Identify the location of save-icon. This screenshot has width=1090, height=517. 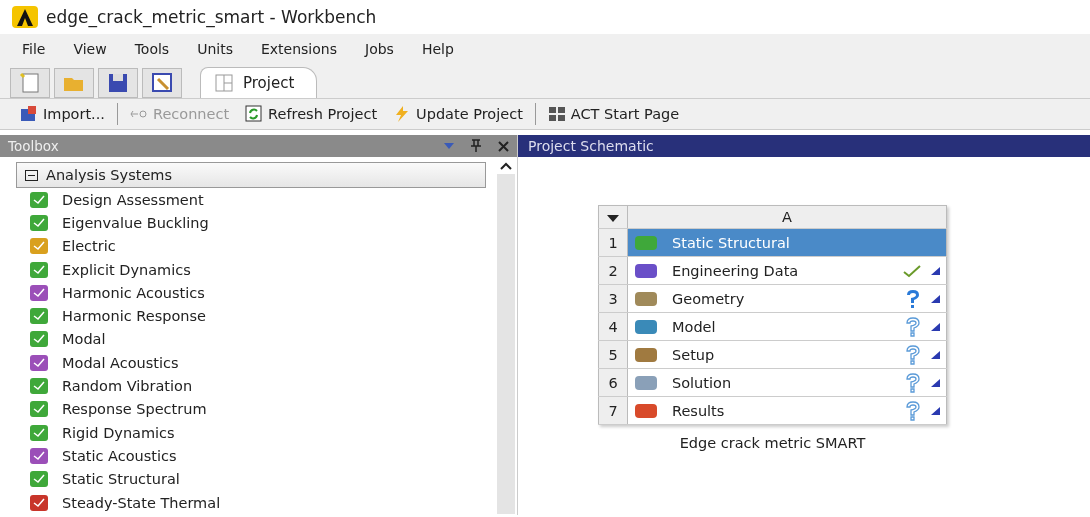
(118, 83).